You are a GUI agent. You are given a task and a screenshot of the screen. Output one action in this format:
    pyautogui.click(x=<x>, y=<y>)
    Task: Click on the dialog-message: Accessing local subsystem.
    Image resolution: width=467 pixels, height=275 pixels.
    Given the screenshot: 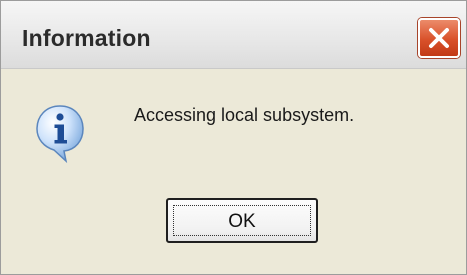 What is the action you would take?
    pyautogui.click(x=244, y=115)
    